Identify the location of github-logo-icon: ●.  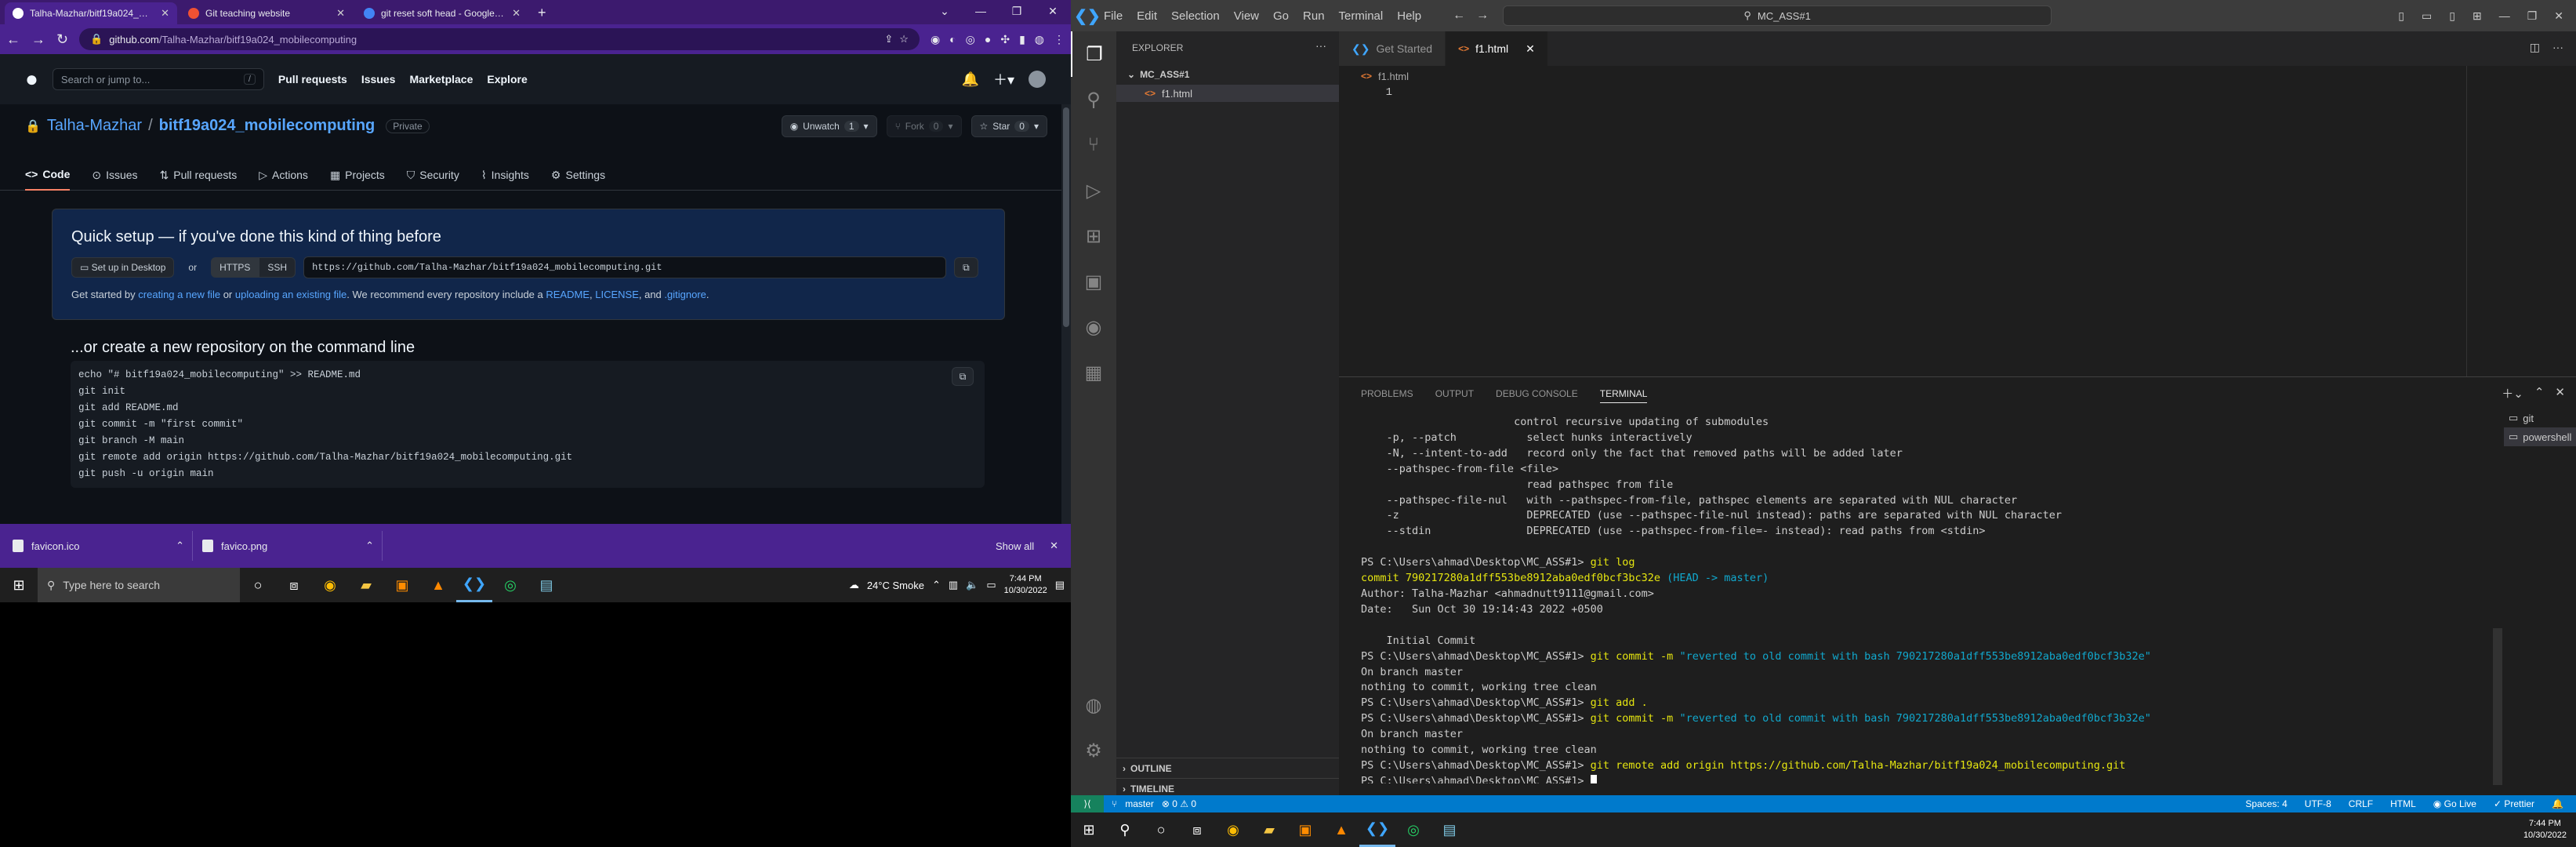
(32, 79).